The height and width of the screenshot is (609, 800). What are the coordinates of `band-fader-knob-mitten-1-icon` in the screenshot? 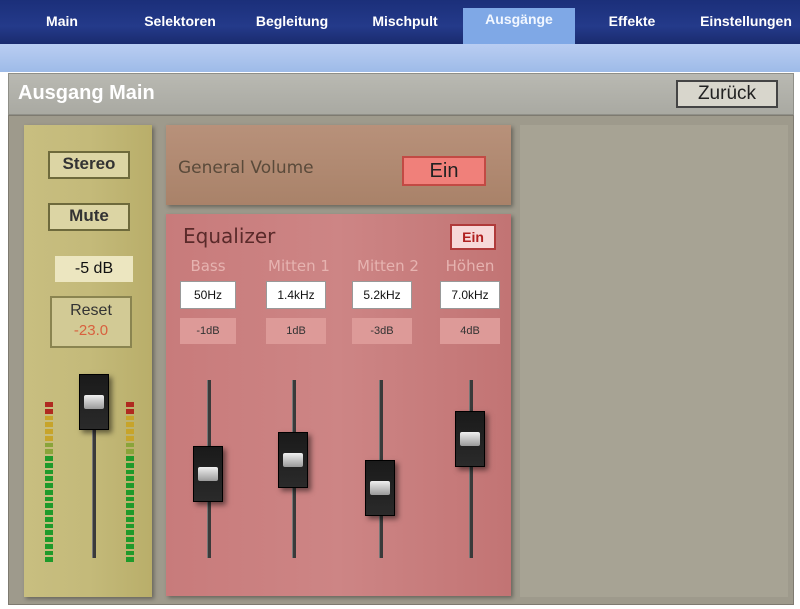 It's located at (293, 460).